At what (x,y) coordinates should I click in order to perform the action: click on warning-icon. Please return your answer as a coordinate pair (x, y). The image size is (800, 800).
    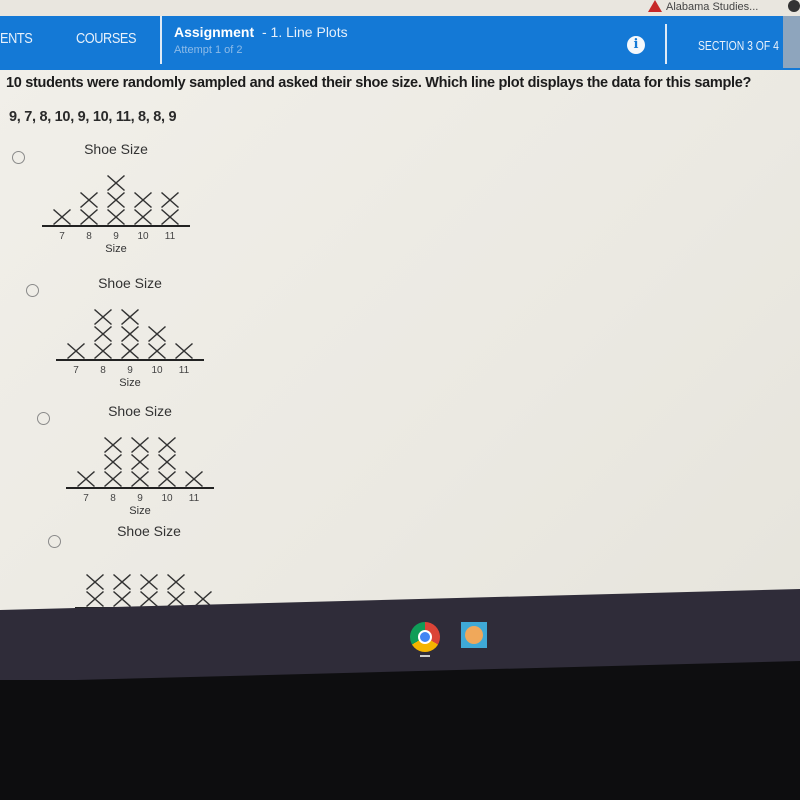
    Looking at the image, I should click on (655, 6).